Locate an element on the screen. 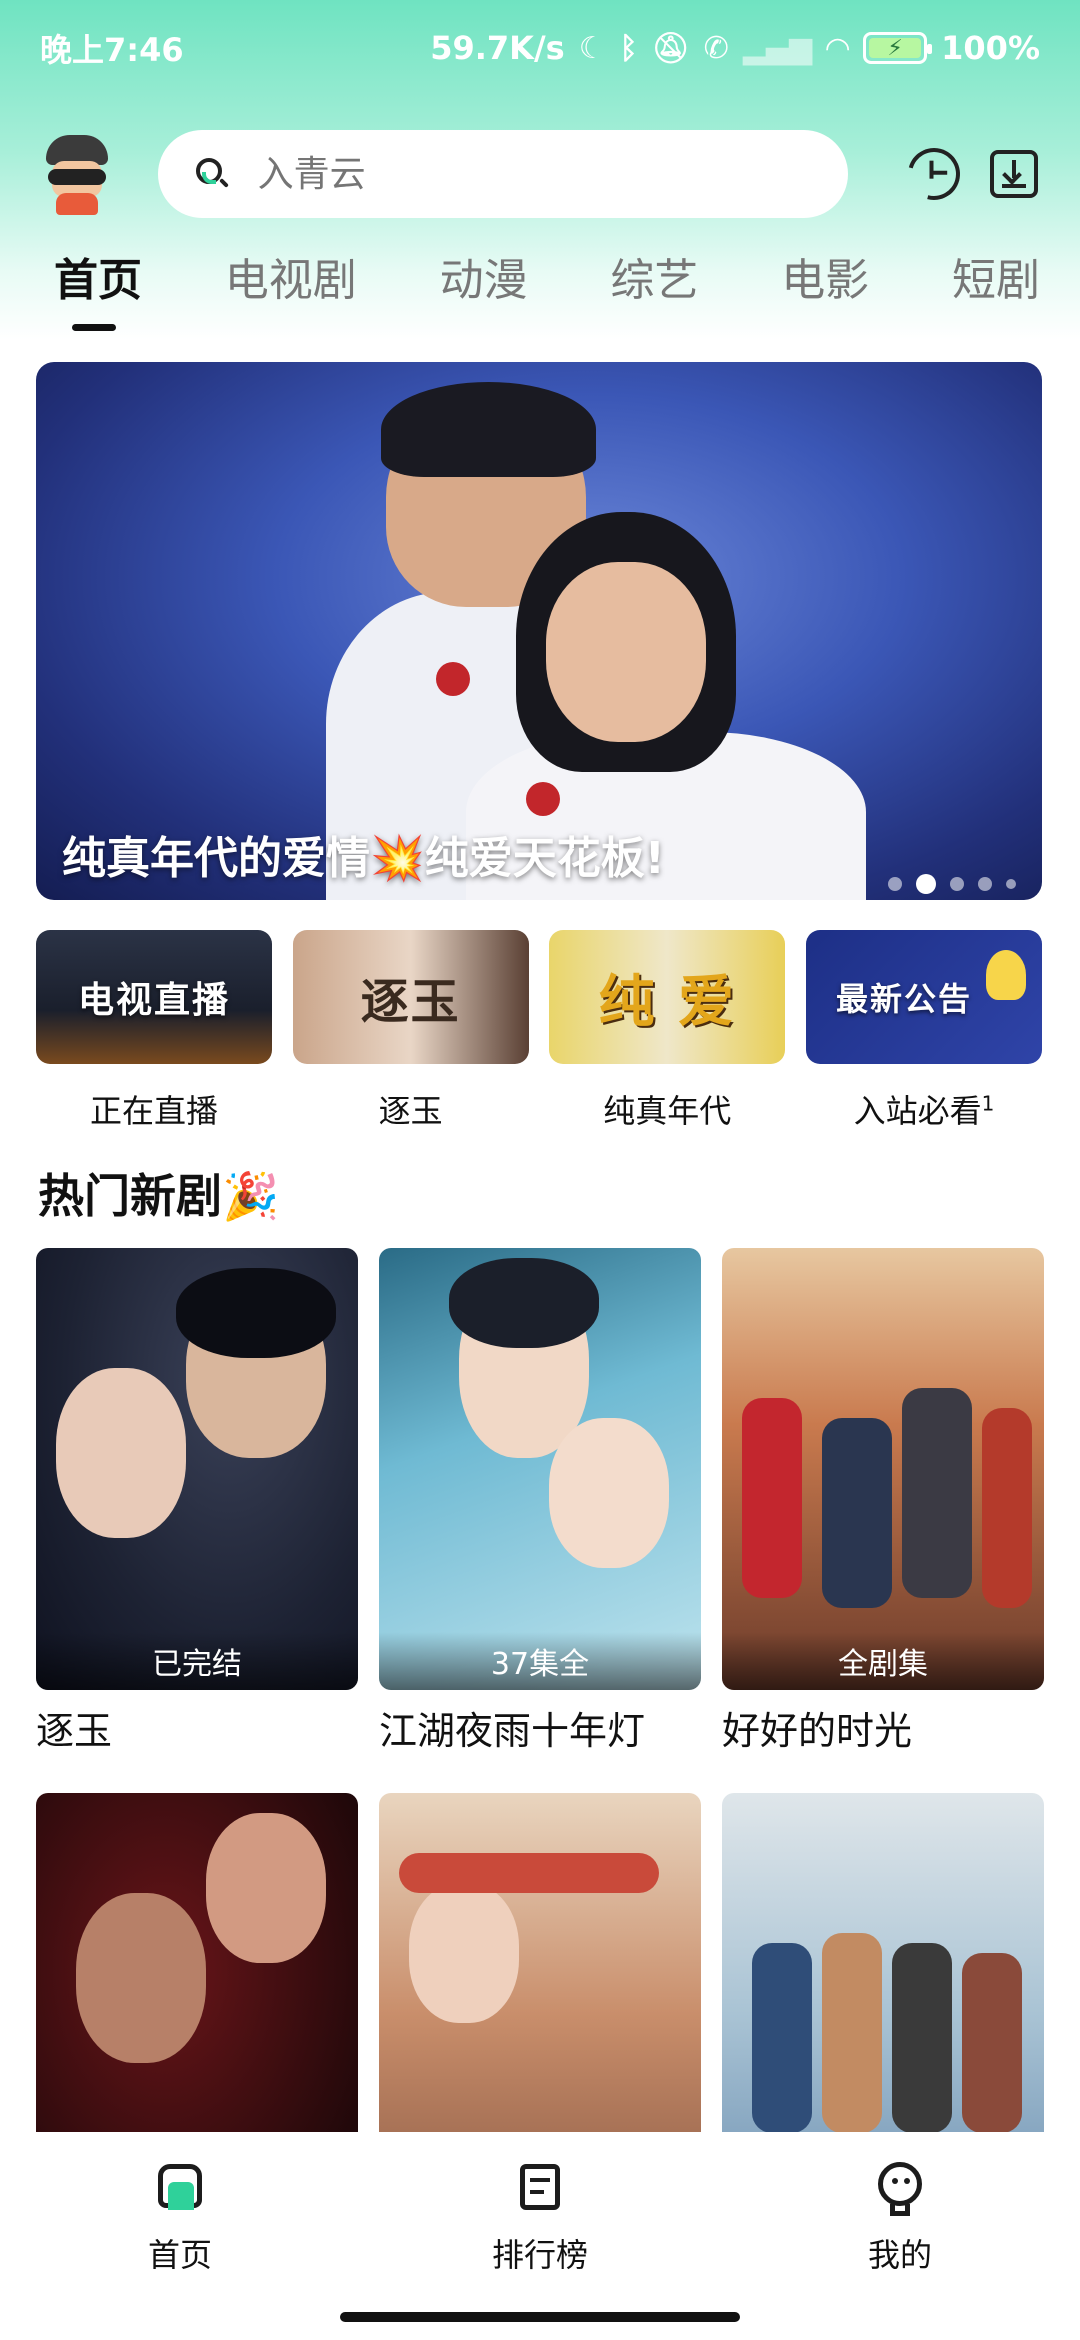 The image size is (1080, 2340). tab-anime: 动漫 is located at coordinates (484, 289).